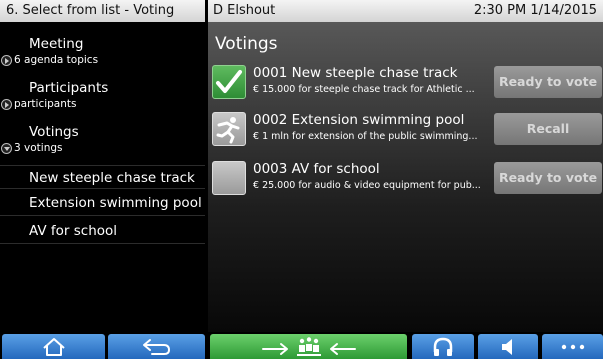 The height and width of the screenshot is (359, 603). I want to click on back-button, so click(156, 346).